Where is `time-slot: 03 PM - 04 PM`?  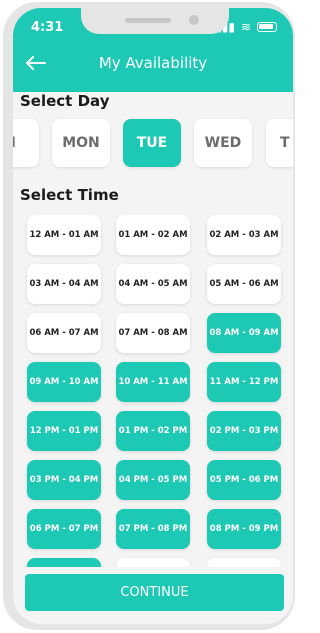
time-slot: 03 PM - 04 PM is located at coordinates (64, 480).